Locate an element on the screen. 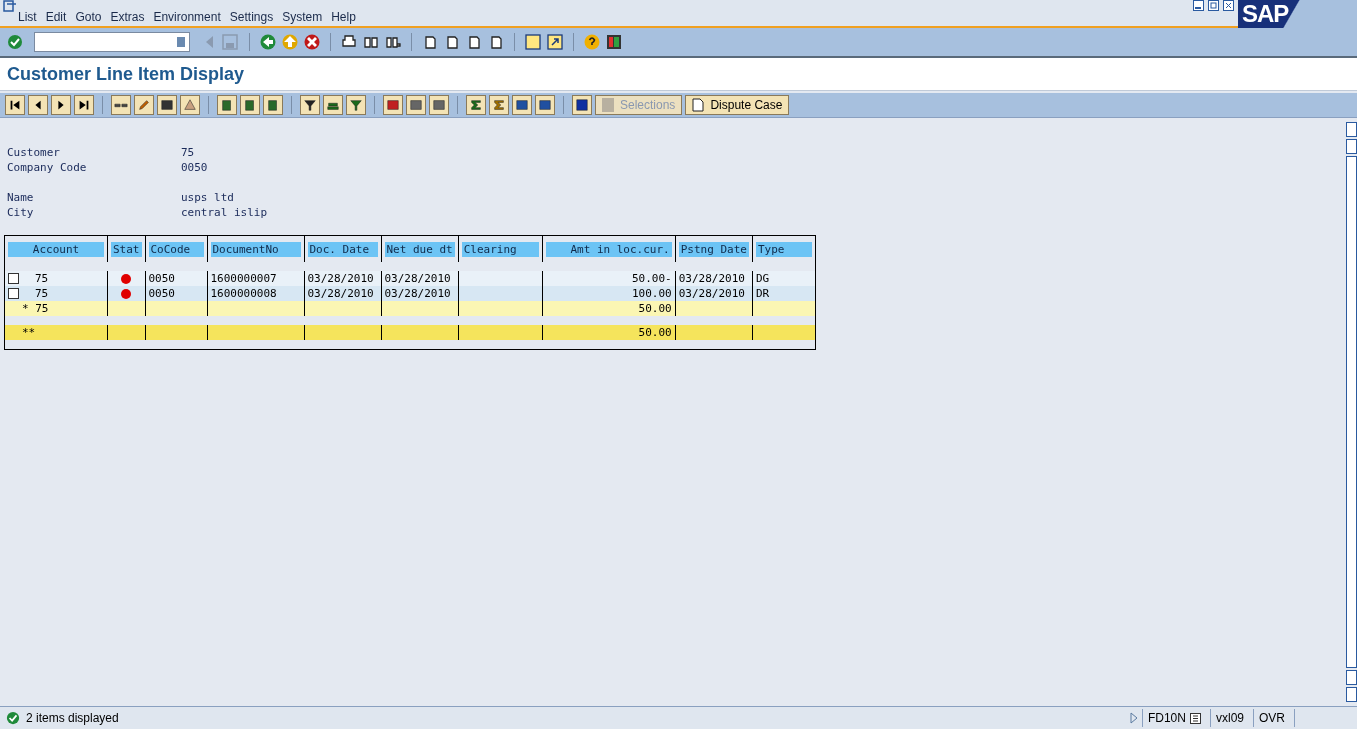 The height and width of the screenshot is (729, 1357). column-header: CoCode is located at coordinates (176, 249).